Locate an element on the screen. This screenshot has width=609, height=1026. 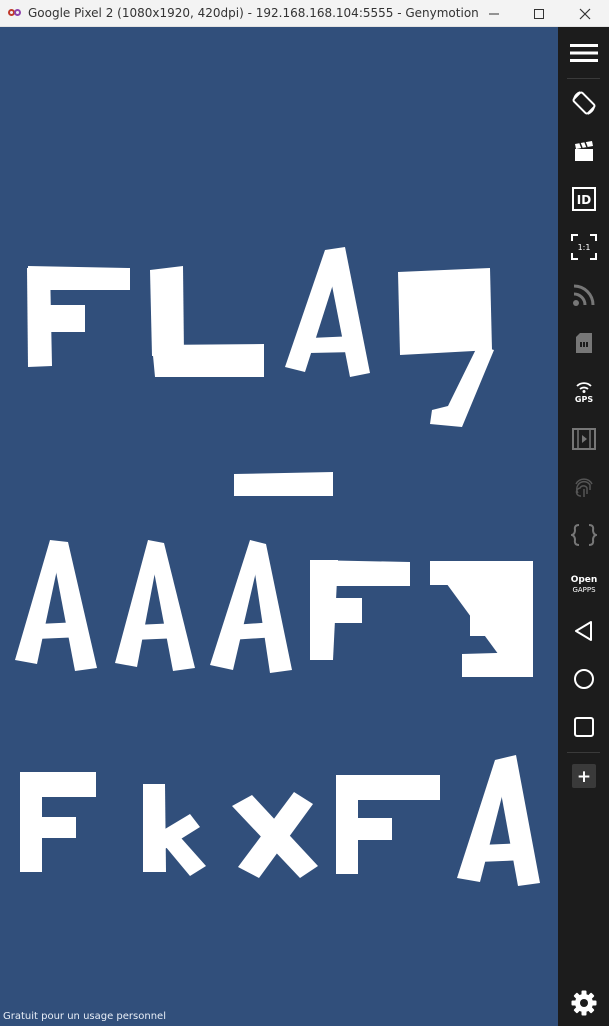
settings-icon is located at coordinates (583, 1003).